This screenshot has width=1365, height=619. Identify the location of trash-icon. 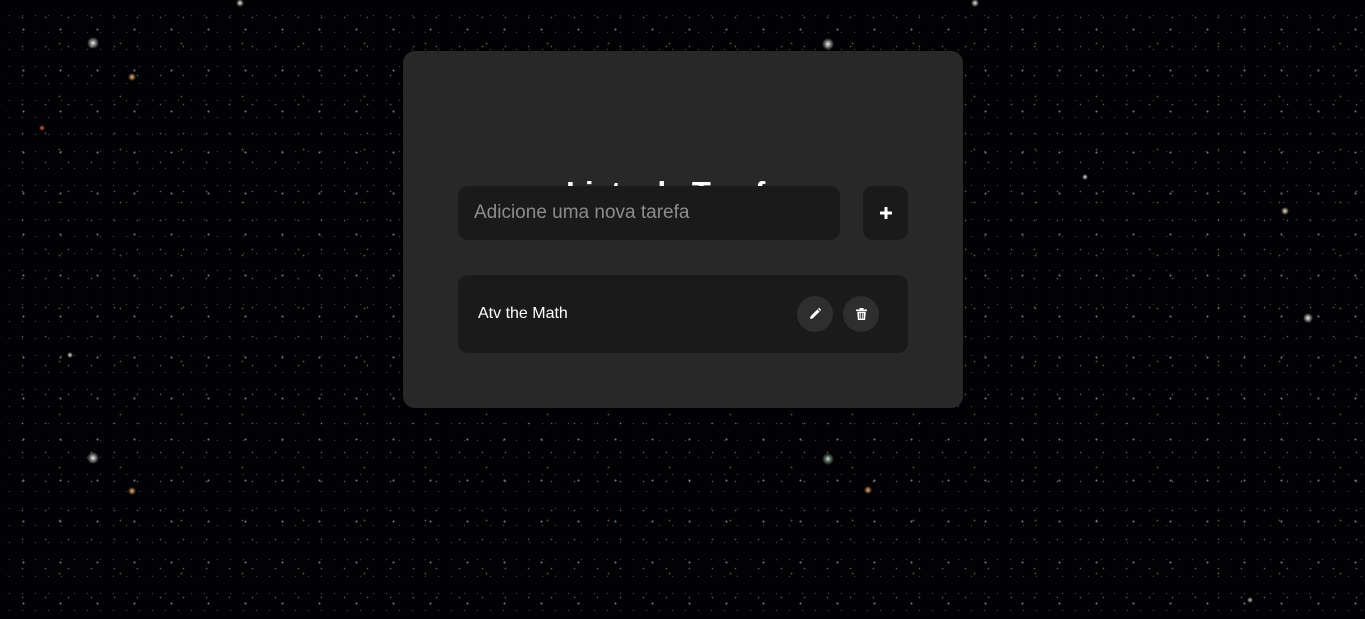
(861, 314).